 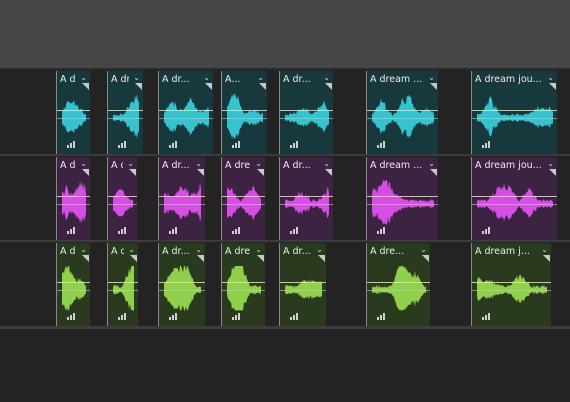 I want to click on audio-clip: A dream j... ⌄, so click(x=511, y=284).